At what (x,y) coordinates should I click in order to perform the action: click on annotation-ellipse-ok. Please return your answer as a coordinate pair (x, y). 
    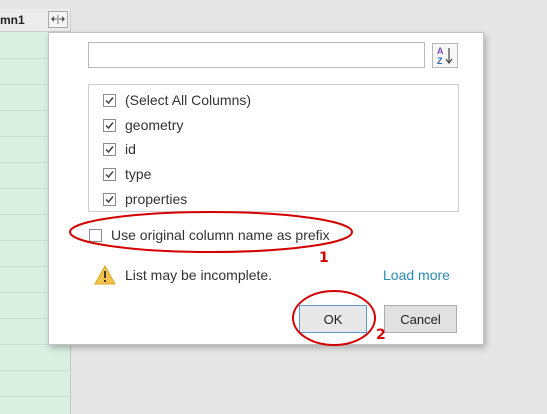
    Looking at the image, I should click on (334, 318).